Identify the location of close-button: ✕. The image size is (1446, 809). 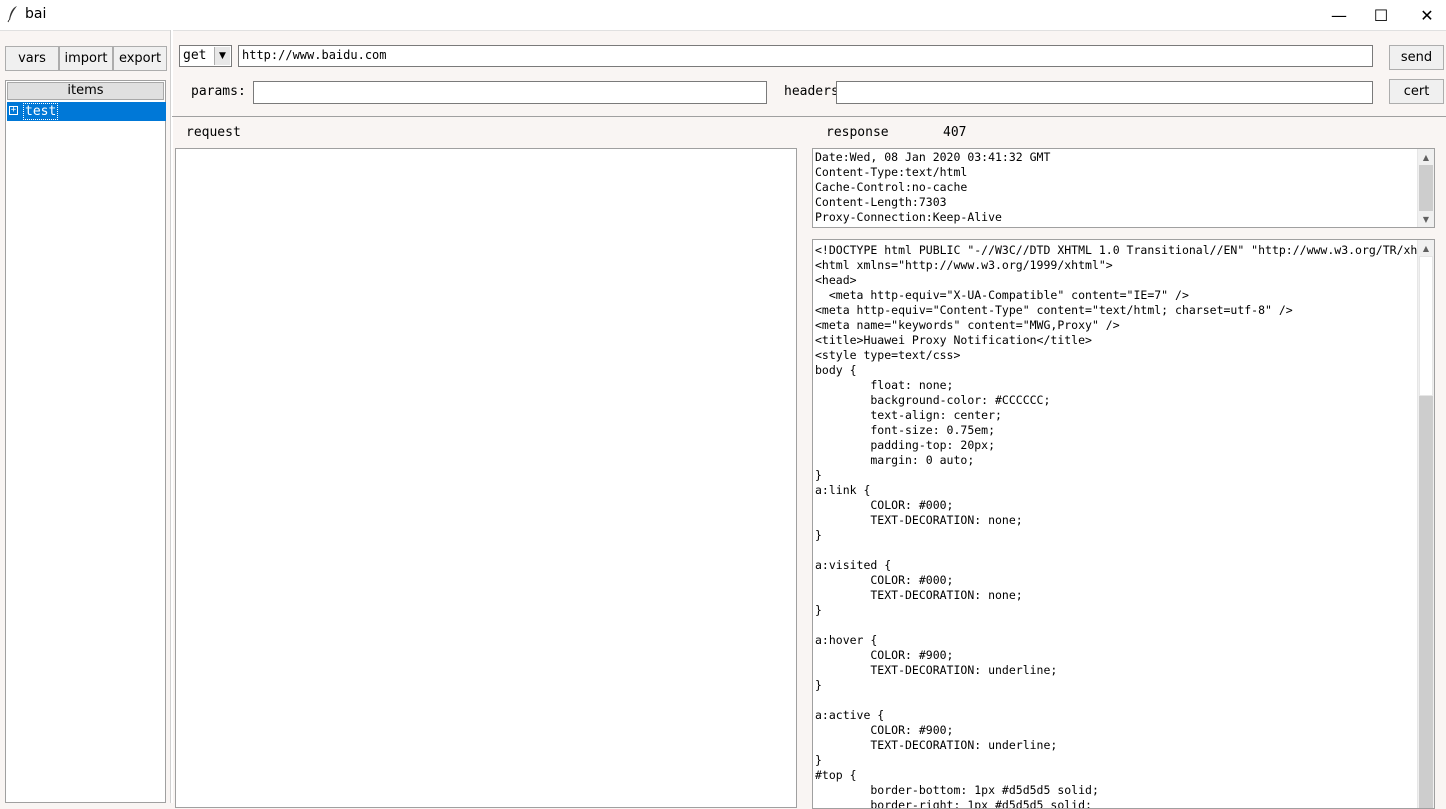
(1425, 15).